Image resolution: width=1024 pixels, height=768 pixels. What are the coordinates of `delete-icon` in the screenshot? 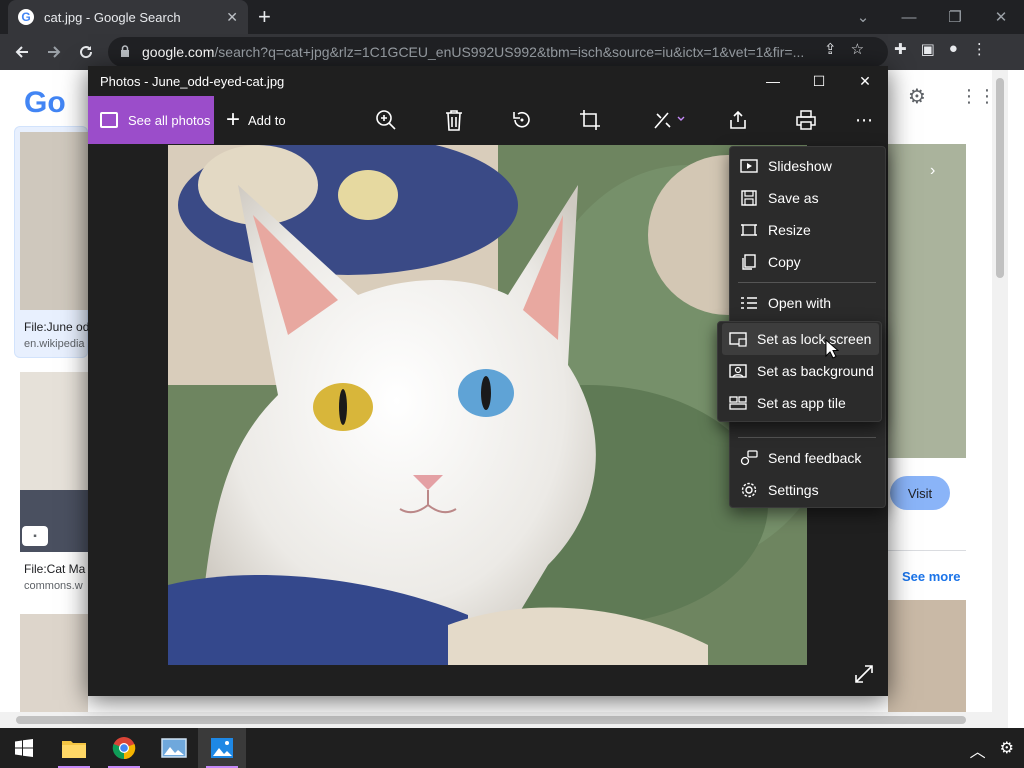 It's located at (454, 120).